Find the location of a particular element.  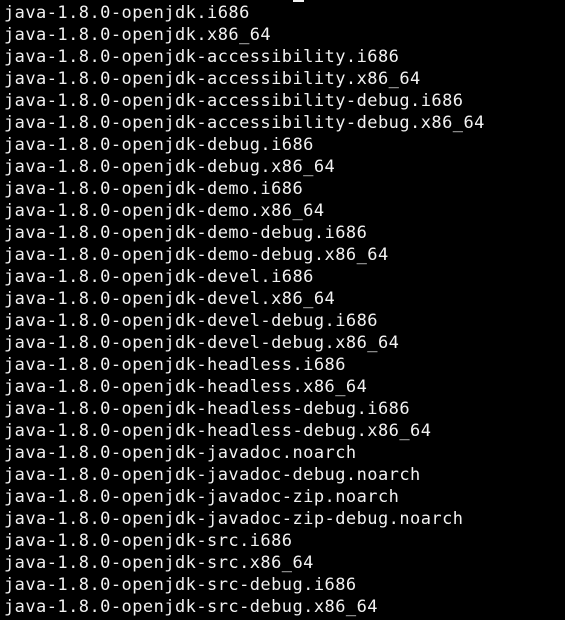

terminal-output-line: java-1.8.0-openjdk-accessibility.x86_64 is located at coordinates (212, 79).